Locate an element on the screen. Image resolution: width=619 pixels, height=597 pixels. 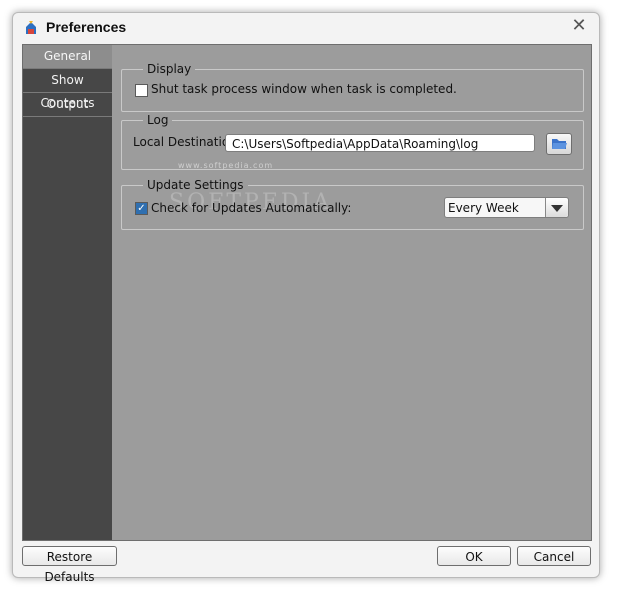
chevron-down-icon is located at coordinates (557, 208).